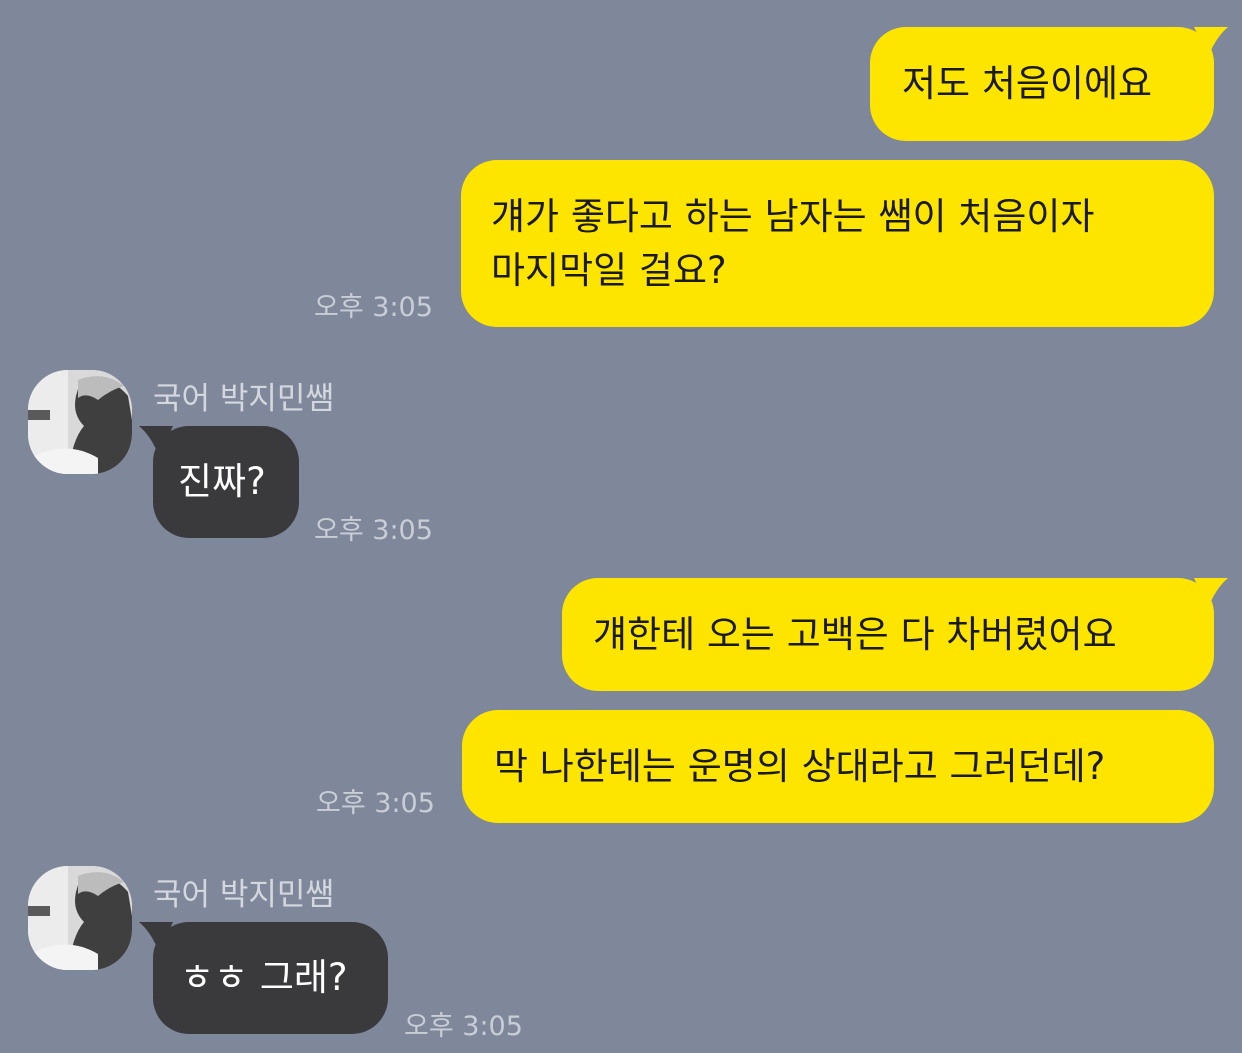  Describe the element at coordinates (800, 766) in the screenshot. I see `message-text: 막 나한테는 운명의 상대라고 그러던데?` at that location.